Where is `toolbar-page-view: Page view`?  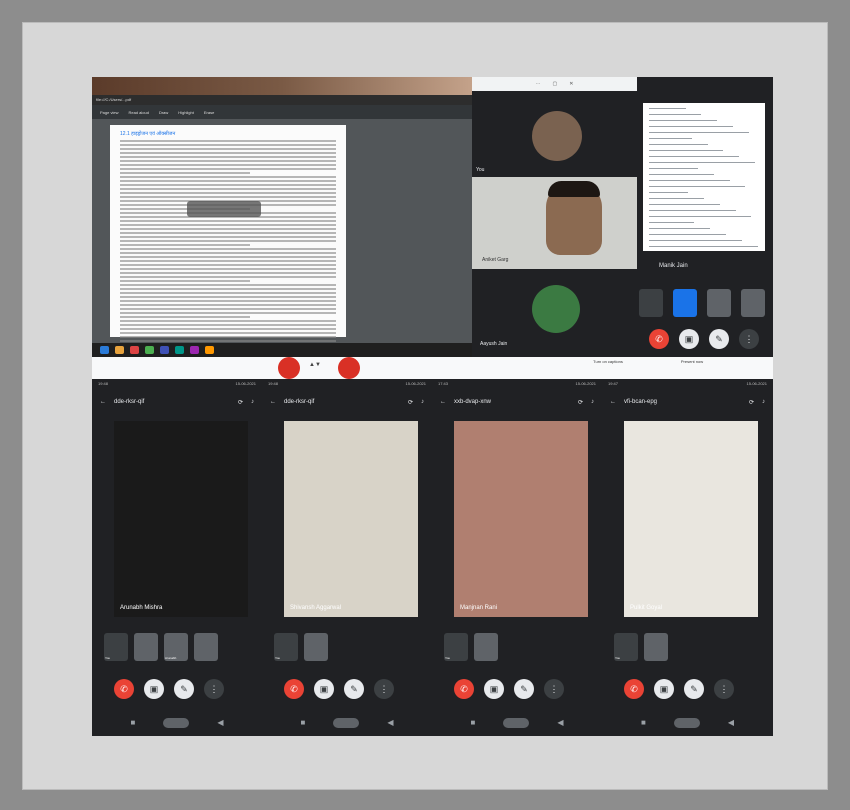 toolbar-page-view: Page view is located at coordinates (109, 112).